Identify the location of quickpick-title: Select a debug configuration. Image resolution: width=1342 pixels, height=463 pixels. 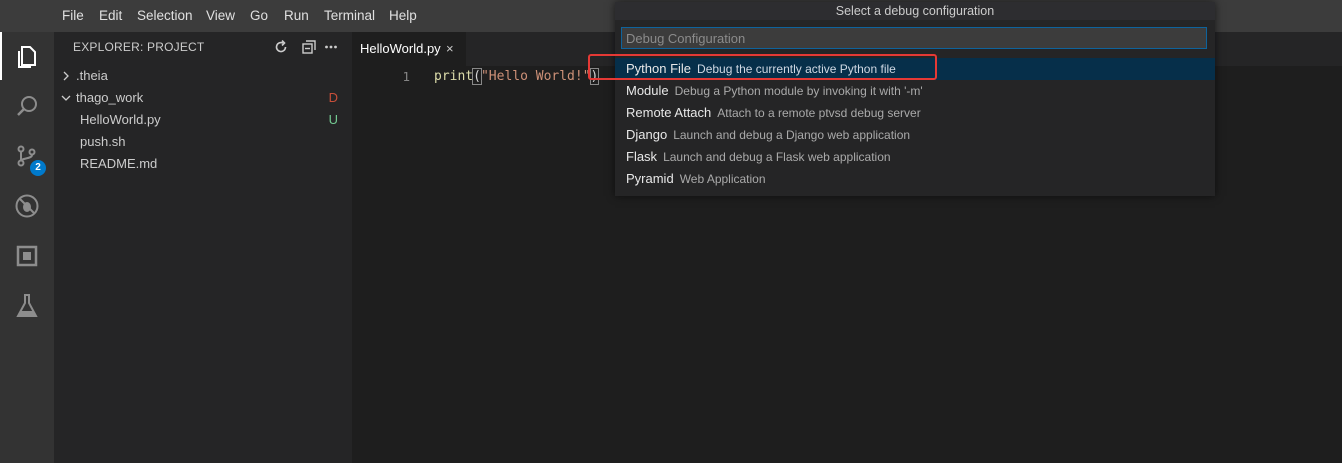
(915, 11).